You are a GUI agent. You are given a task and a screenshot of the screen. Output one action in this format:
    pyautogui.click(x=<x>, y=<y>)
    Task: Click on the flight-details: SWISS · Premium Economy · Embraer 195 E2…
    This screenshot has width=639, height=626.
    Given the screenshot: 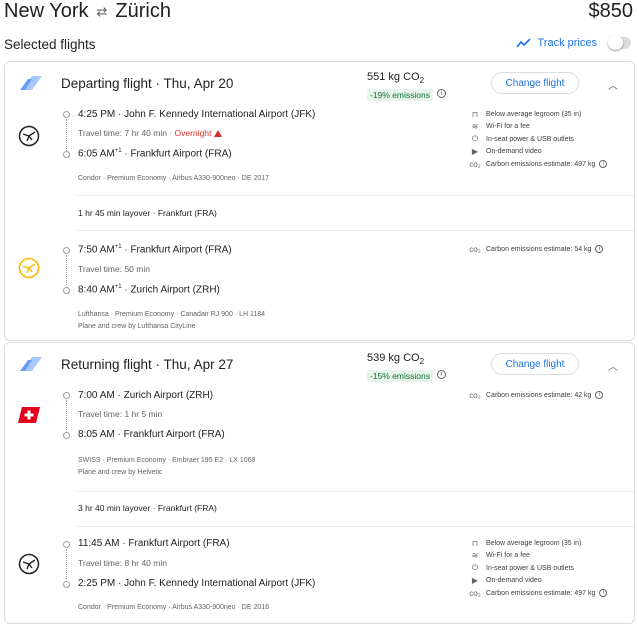 What is the action you would take?
    pyautogui.click(x=167, y=460)
    